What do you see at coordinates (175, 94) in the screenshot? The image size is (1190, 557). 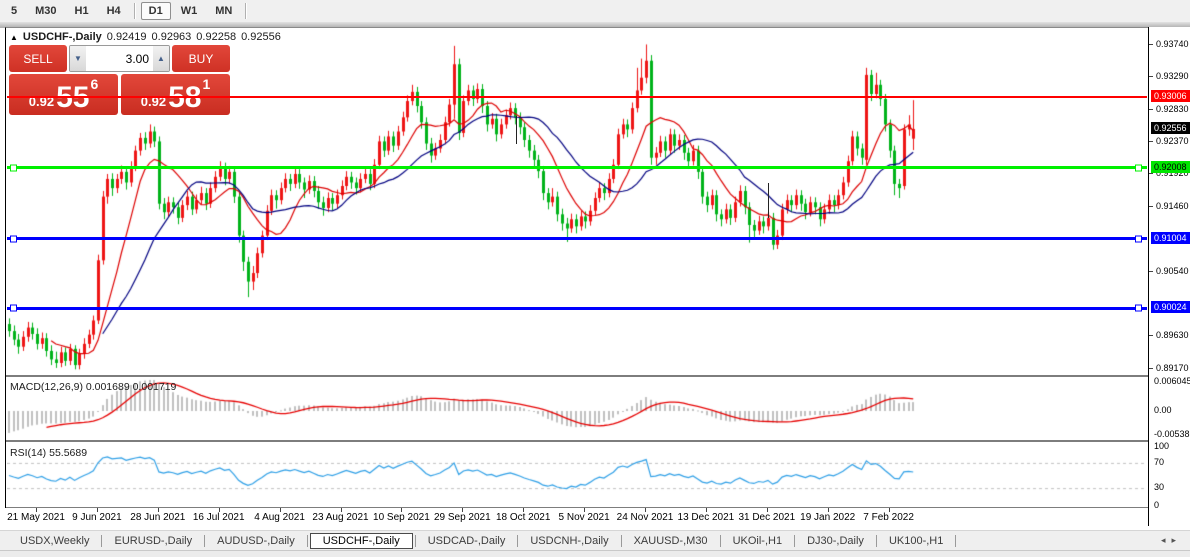 I see `buy-price-button: 0.92 58 1` at bounding box center [175, 94].